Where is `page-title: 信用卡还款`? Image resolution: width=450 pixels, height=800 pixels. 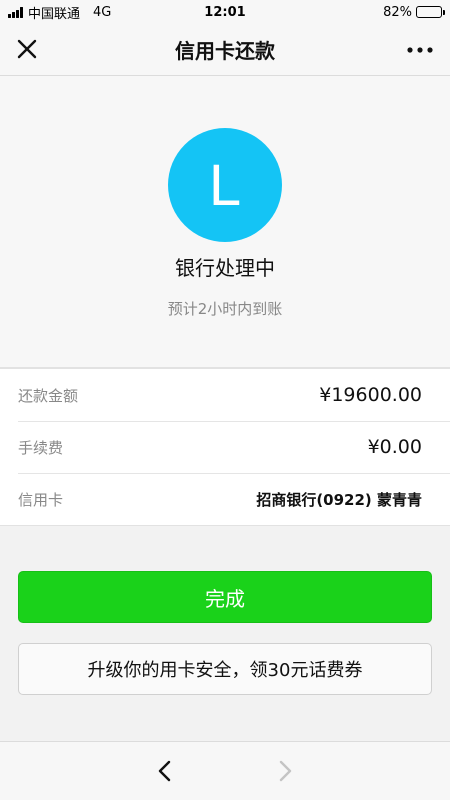 page-title: 信用卡还款 is located at coordinates (225, 51).